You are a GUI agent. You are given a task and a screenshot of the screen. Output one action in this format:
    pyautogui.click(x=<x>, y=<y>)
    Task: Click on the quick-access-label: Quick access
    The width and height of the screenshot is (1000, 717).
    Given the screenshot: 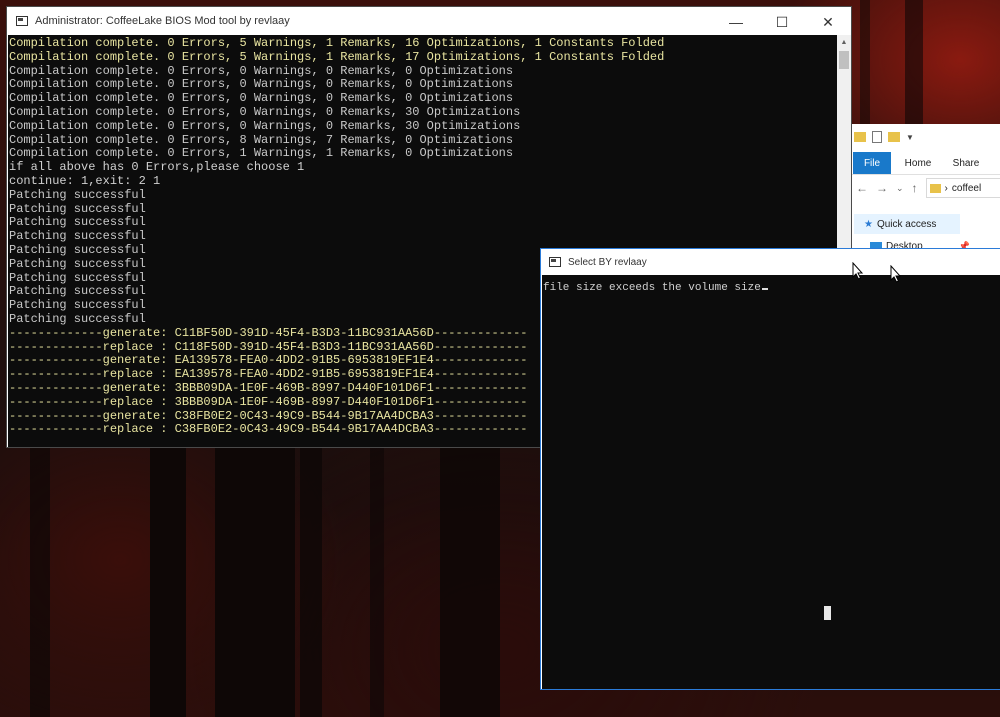 What is the action you would take?
    pyautogui.click(x=906, y=224)
    